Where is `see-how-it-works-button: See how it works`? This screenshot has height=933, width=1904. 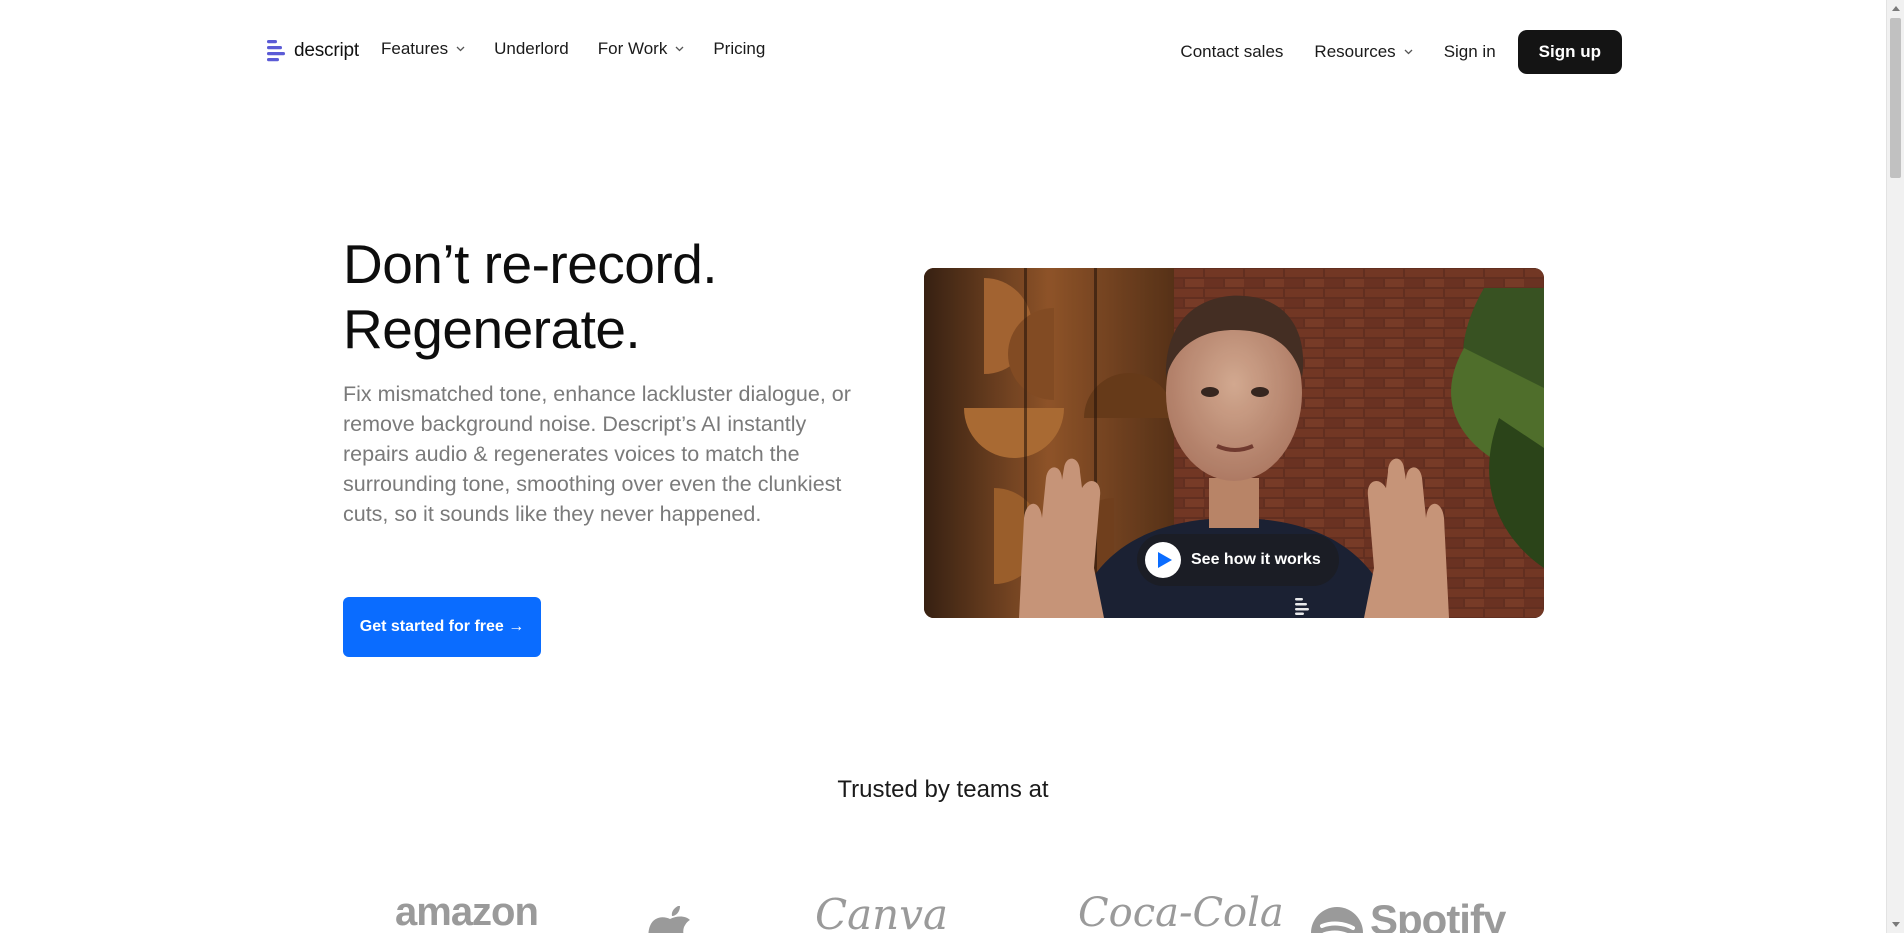
see-how-it-works-button: See how it works is located at coordinates (1238, 560).